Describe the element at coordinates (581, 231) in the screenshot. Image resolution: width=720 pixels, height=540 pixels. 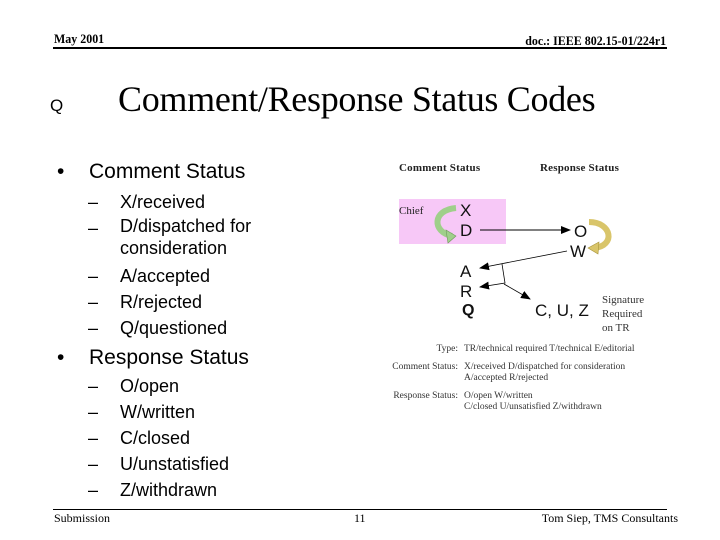
I see `status-o: O` at that location.